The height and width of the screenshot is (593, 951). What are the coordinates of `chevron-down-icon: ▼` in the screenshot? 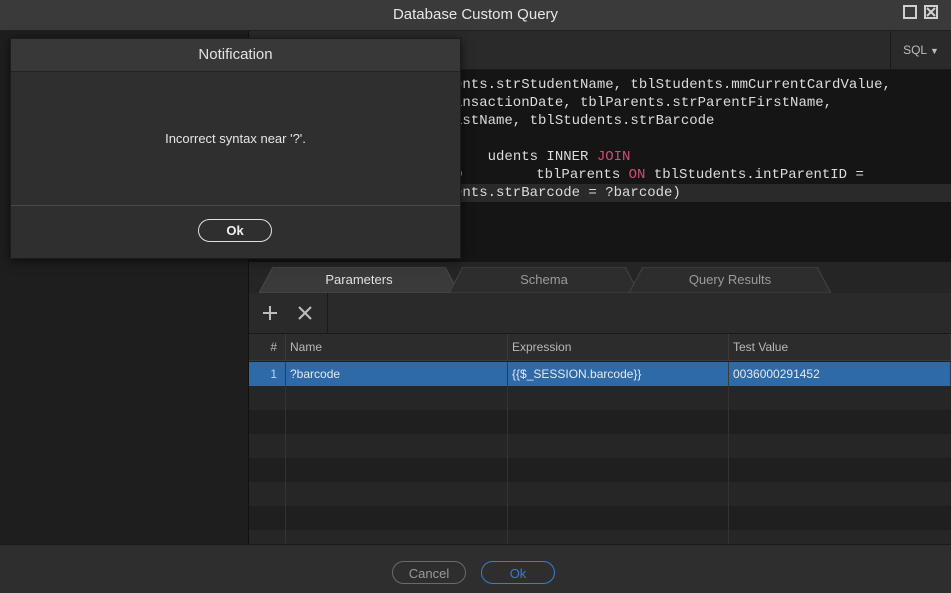 It's located at (934, 51).